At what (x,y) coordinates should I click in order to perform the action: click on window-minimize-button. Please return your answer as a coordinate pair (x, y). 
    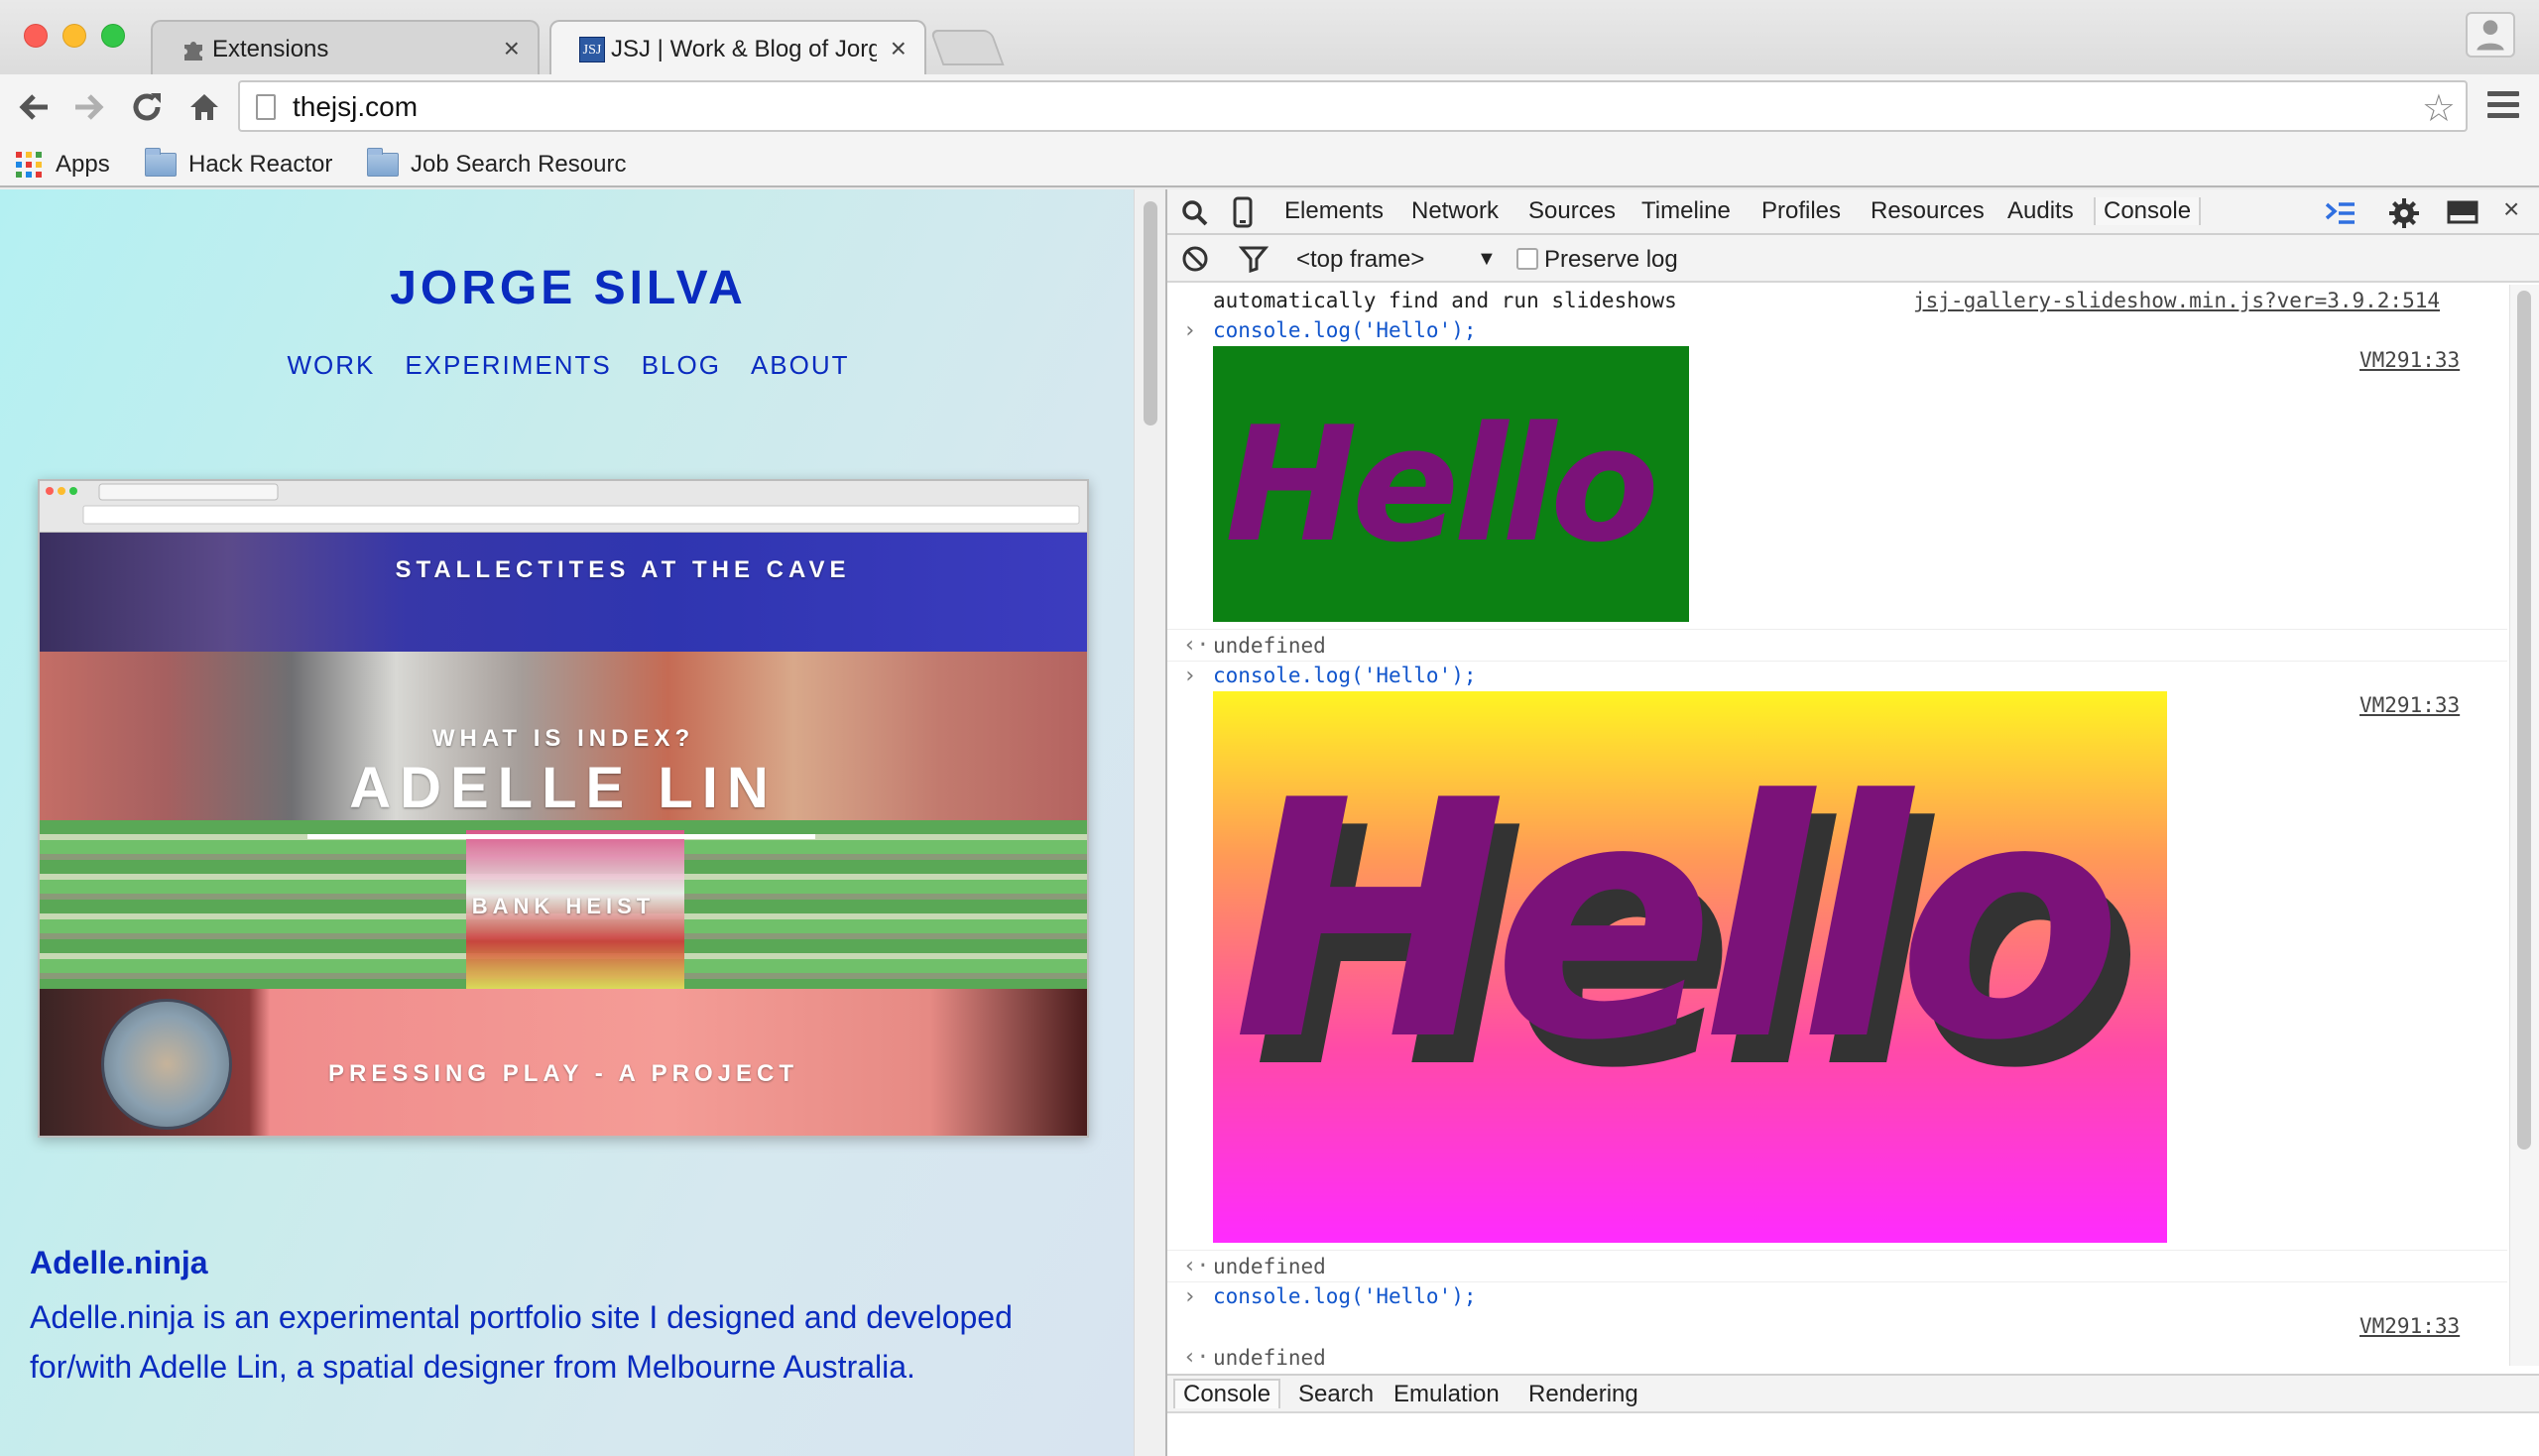
    Looking at the image, I should click on (74, 36).